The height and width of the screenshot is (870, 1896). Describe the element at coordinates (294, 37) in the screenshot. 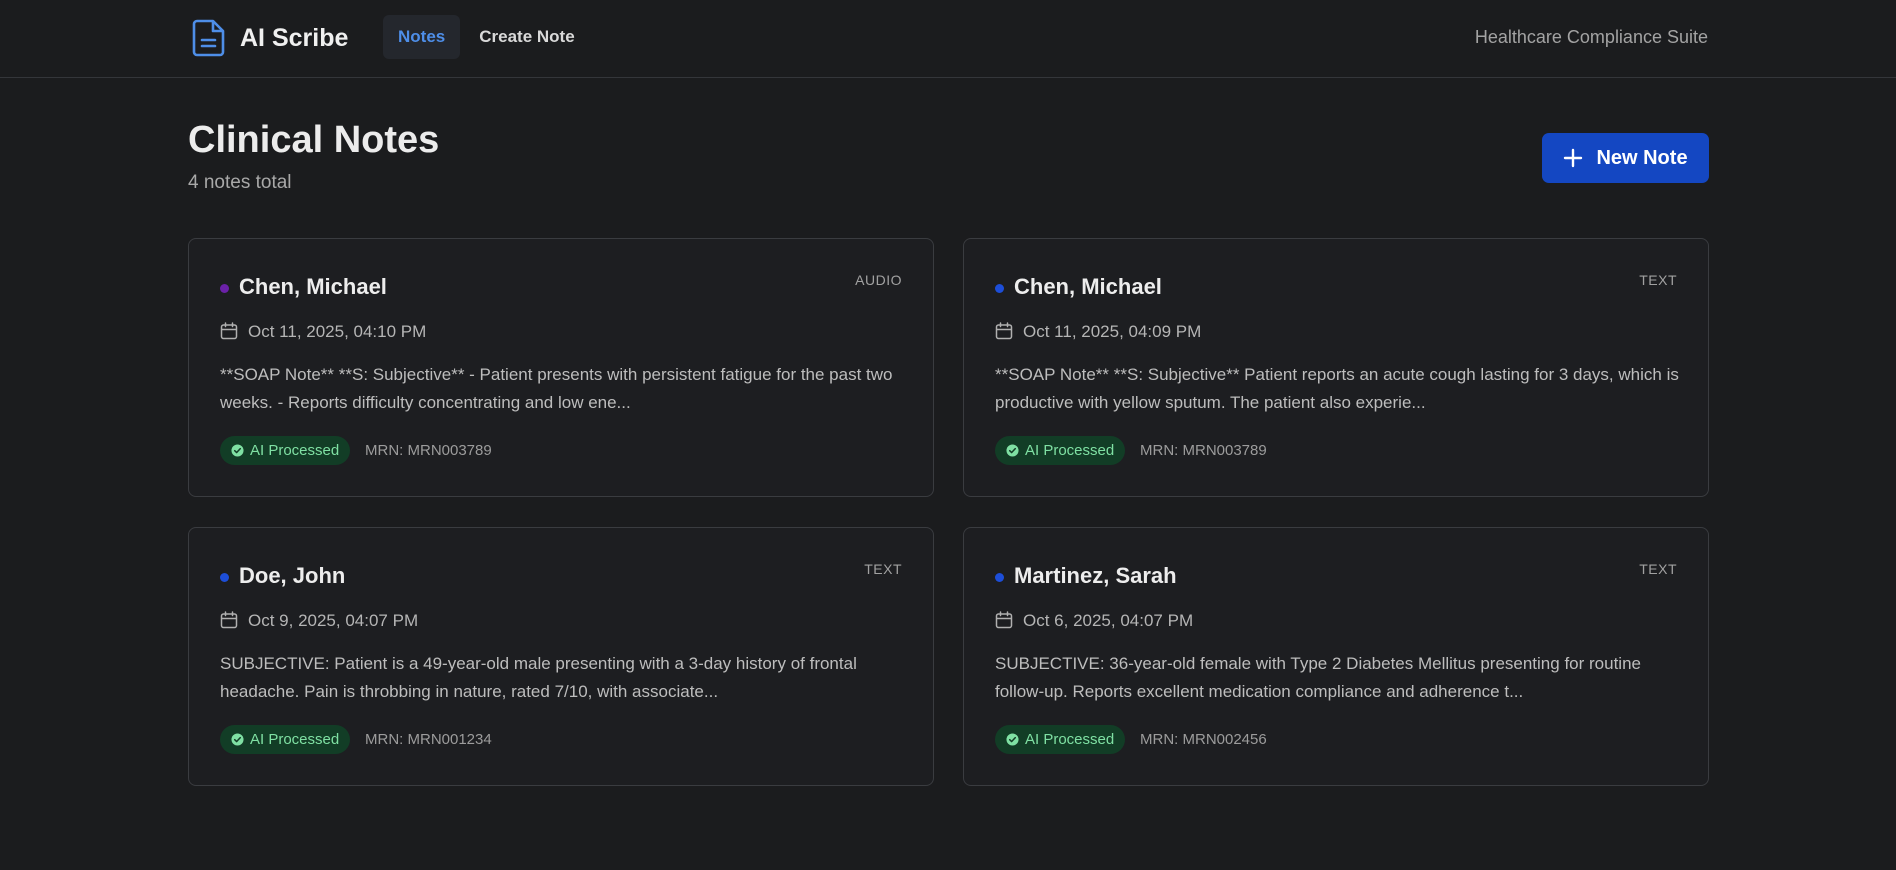

I see `app-name: AI Scribe` at that location.